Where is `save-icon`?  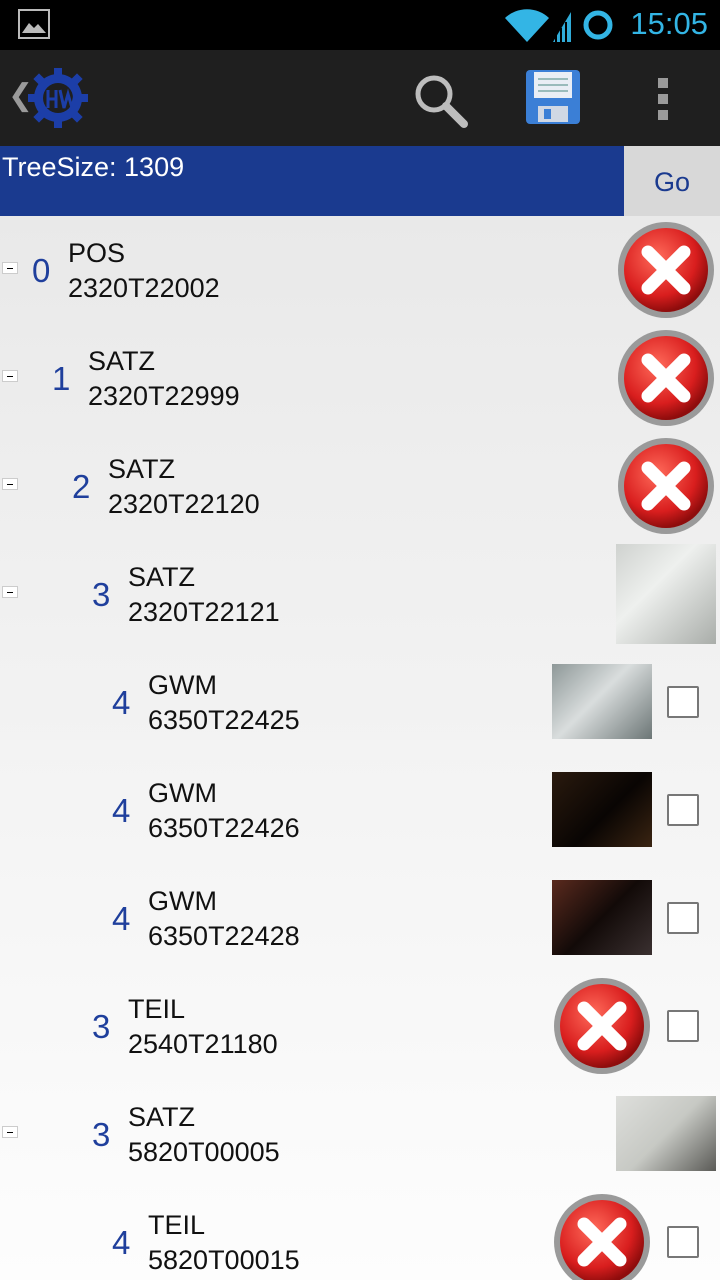
save-icon is located at coordinates (553, 97).